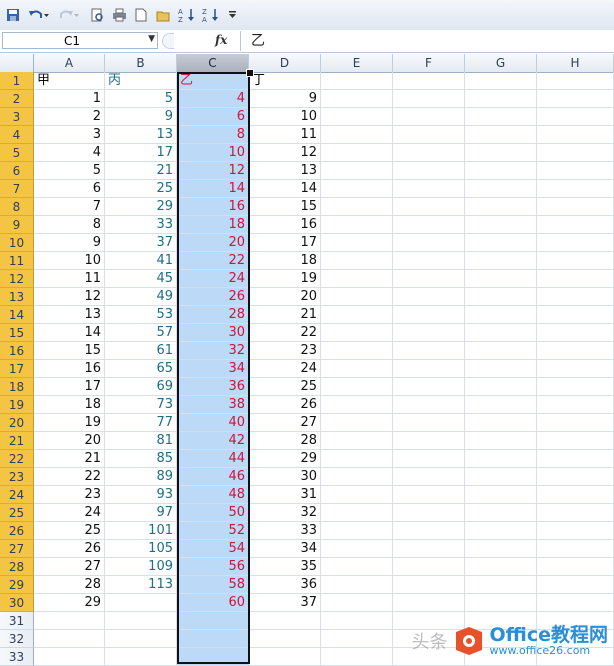 The width and height of the screenshot is (614, 666). Describe the element at coordinates (187, 15) in the screenshot. I see `sort-ascending-icon: AZ` at that location.